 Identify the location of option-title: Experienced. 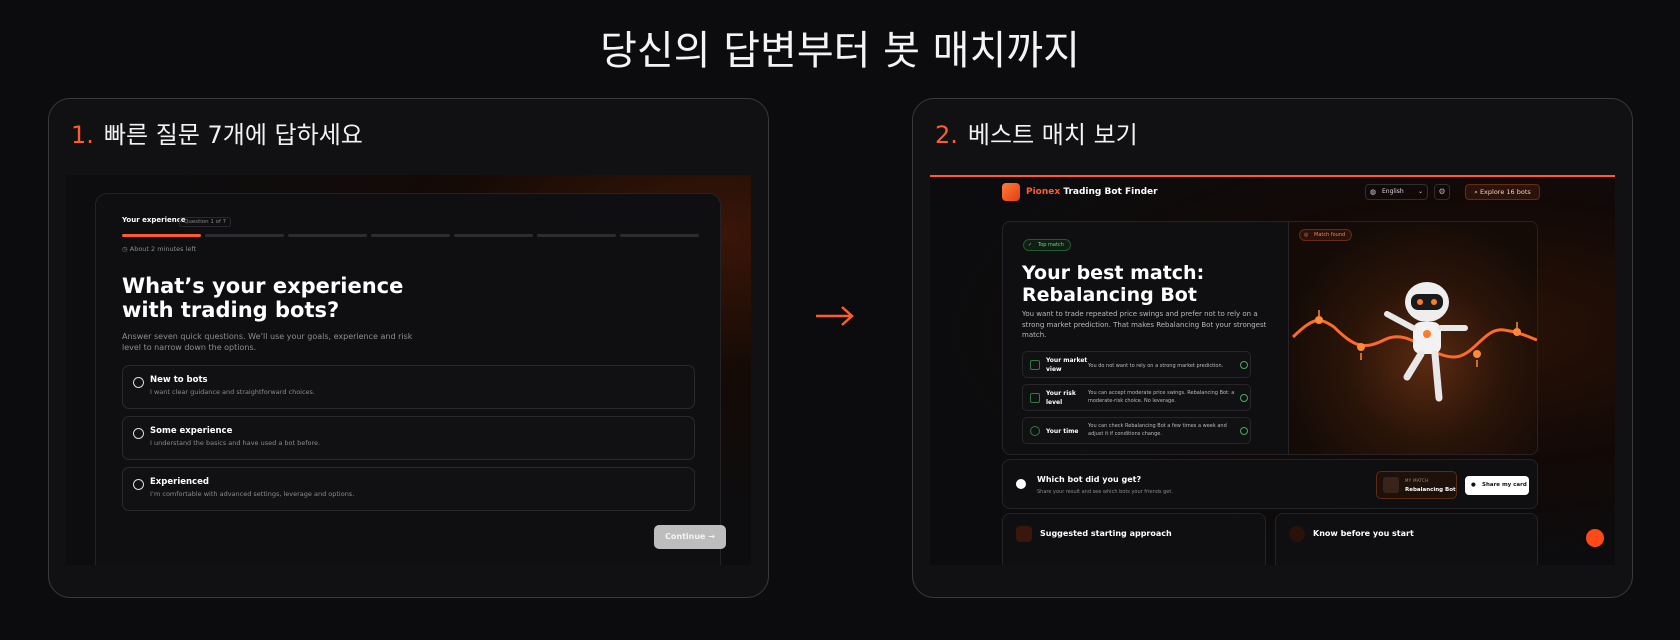
(179, 482).